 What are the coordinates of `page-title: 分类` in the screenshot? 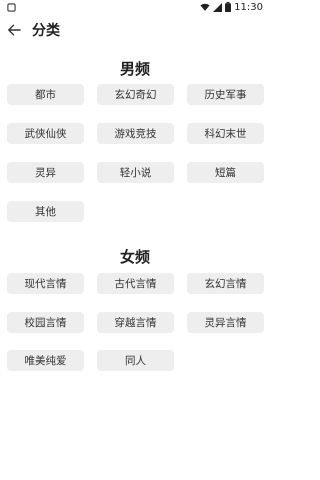 It's located at (46, 31).